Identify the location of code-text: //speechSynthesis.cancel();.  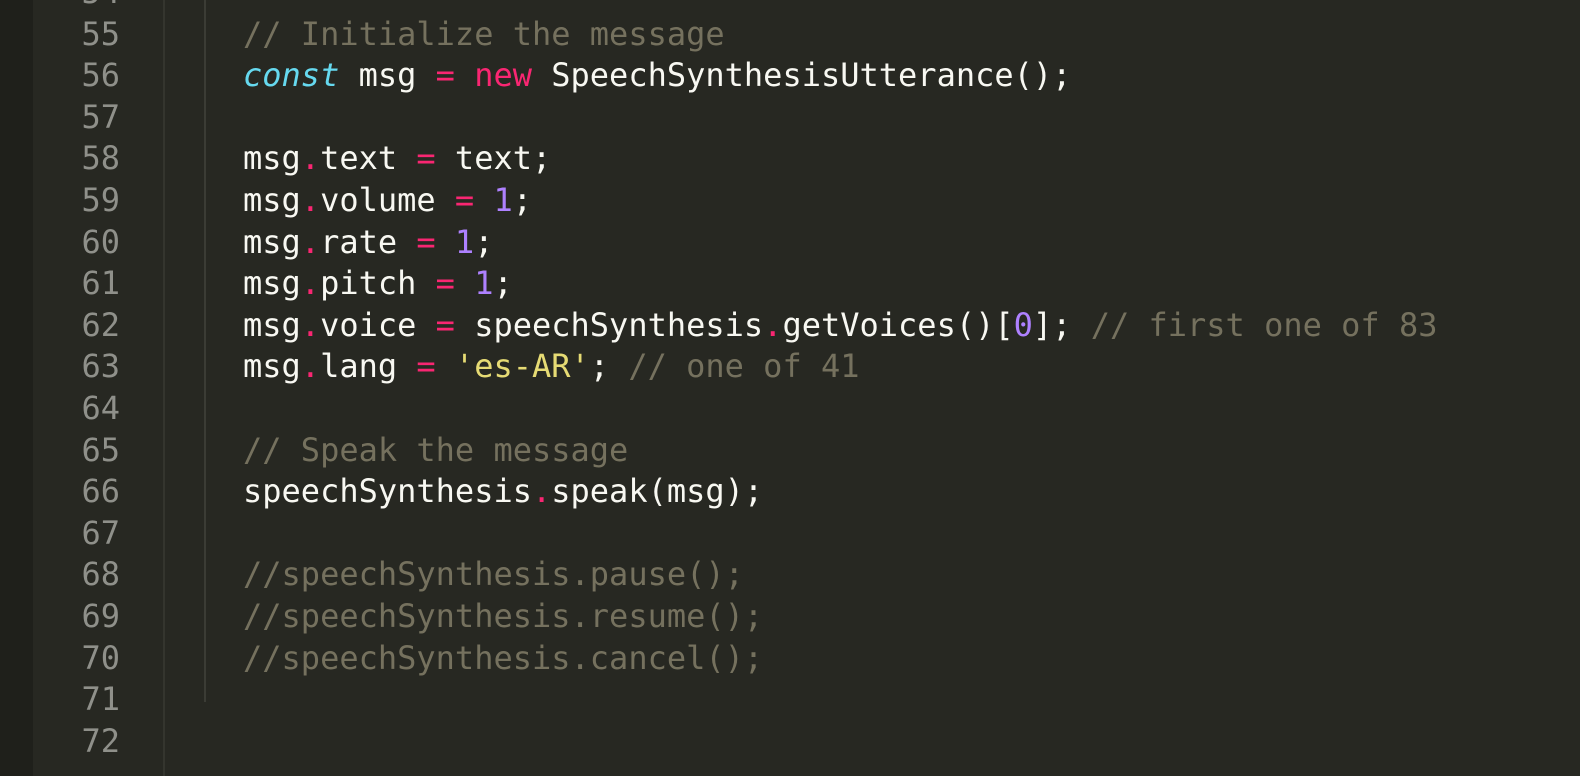
(503, 659).